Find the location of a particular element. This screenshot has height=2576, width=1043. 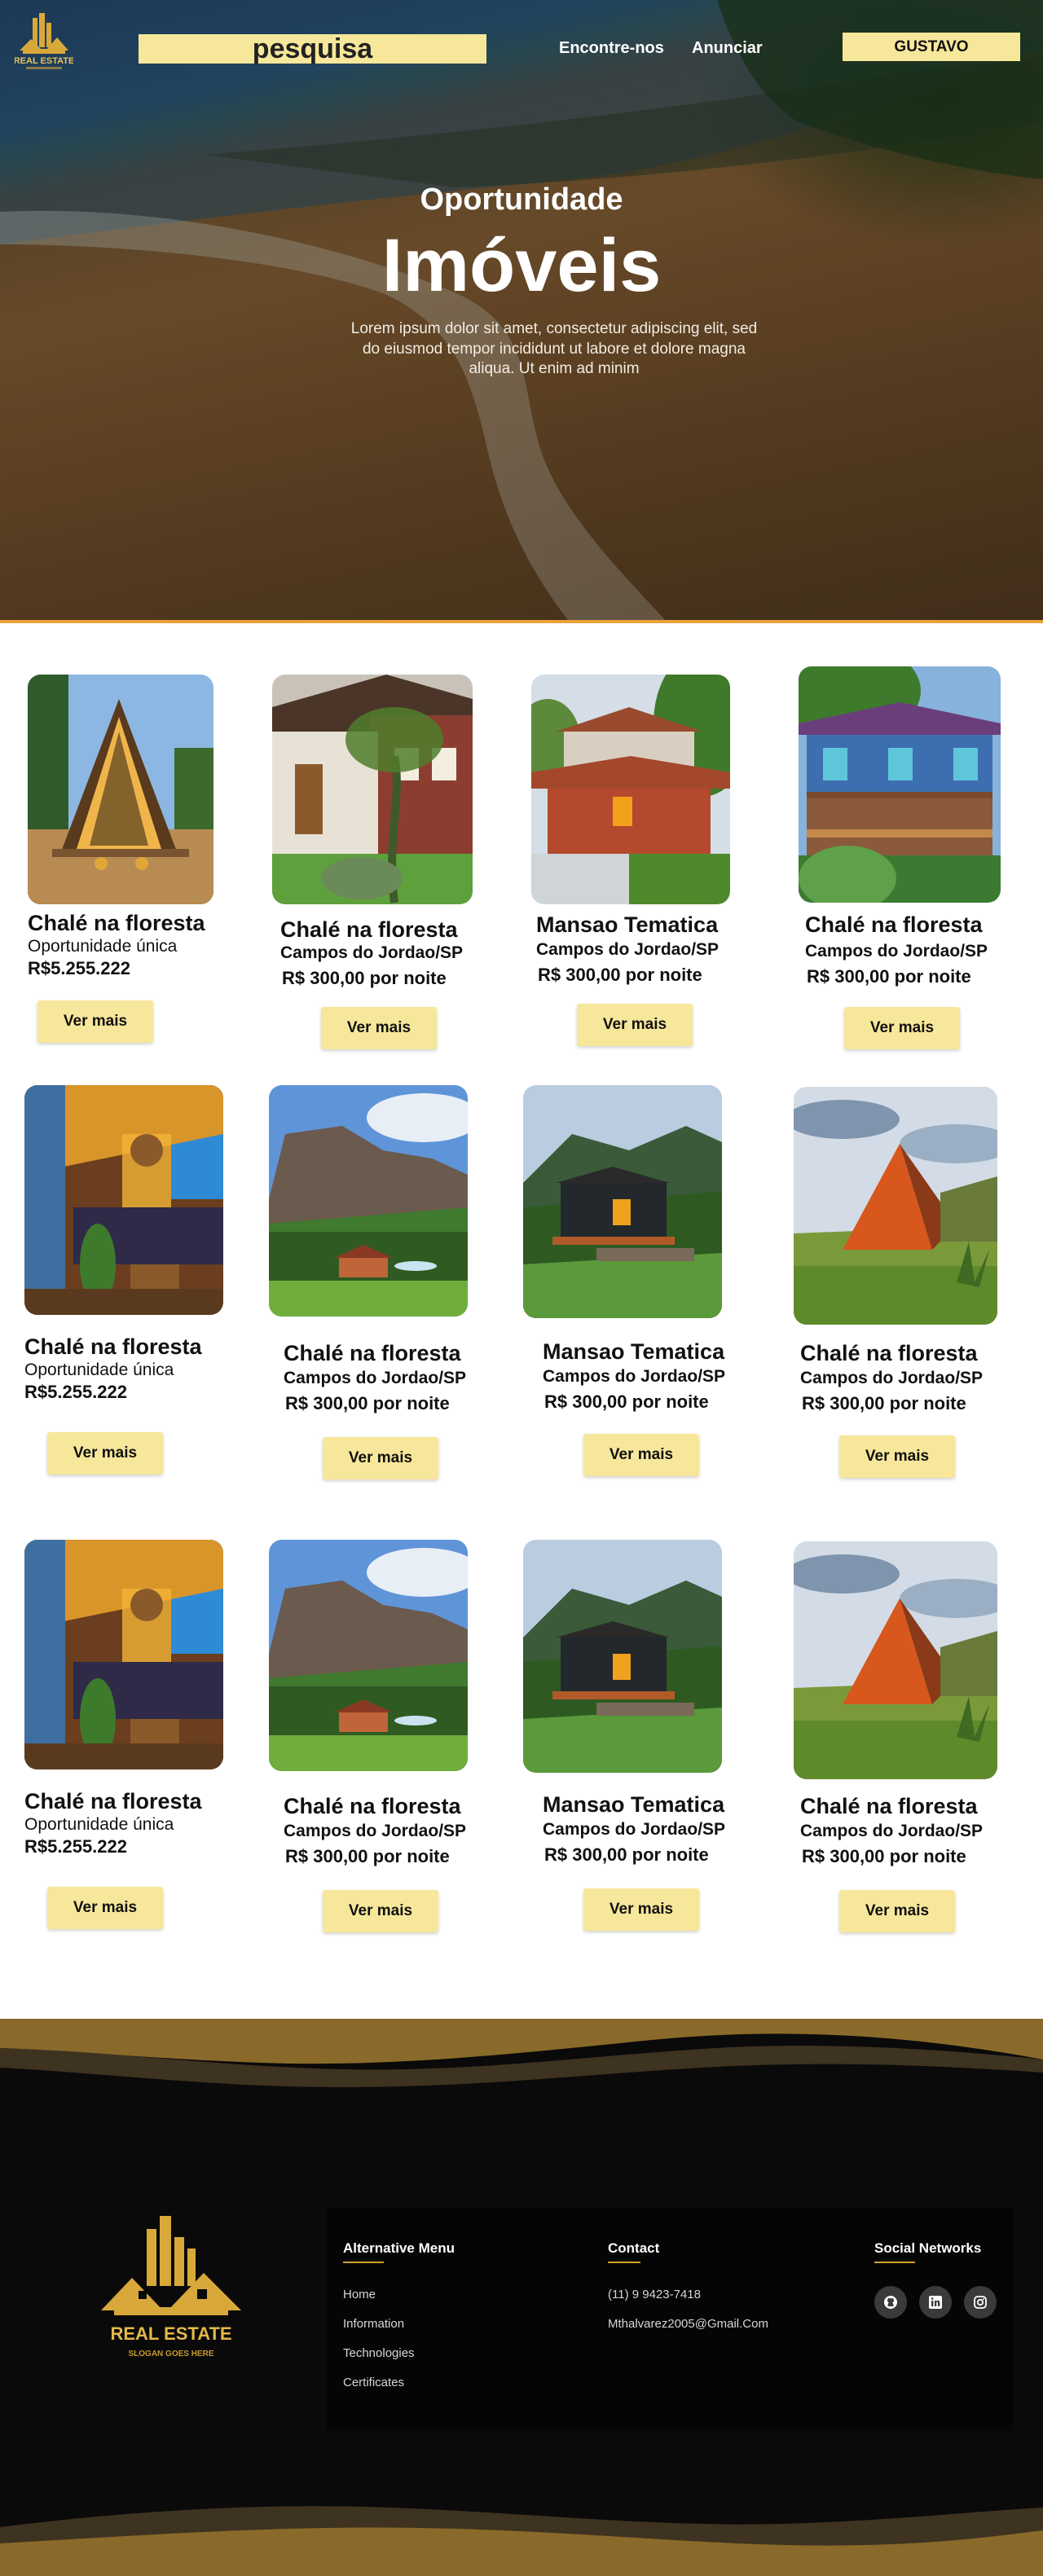

social-column-title: Social Networks is located at coordinates (928, 2248).